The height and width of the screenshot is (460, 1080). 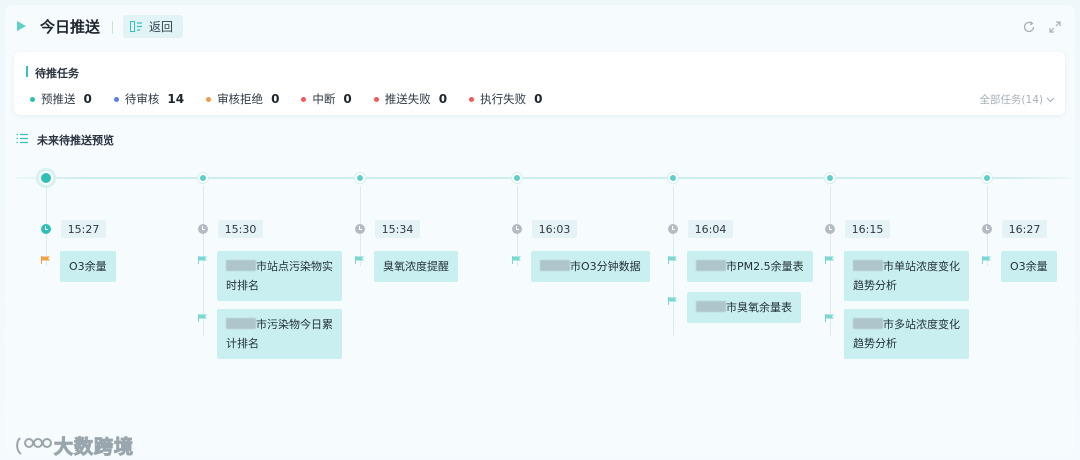 I want to click on expand-icon, so click(x=1055, y=27).